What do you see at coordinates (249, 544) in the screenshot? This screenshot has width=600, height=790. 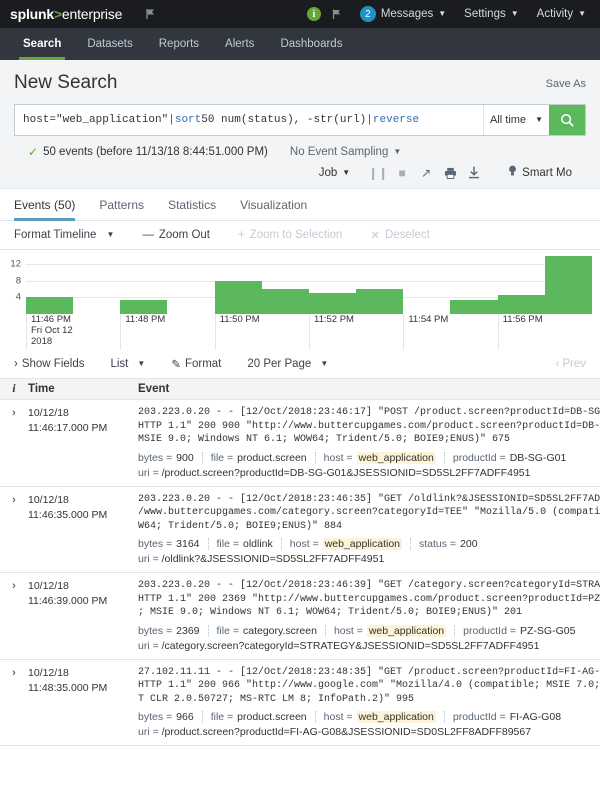 I see `event-field: file = oldlink` at bounding box center [249, 544].